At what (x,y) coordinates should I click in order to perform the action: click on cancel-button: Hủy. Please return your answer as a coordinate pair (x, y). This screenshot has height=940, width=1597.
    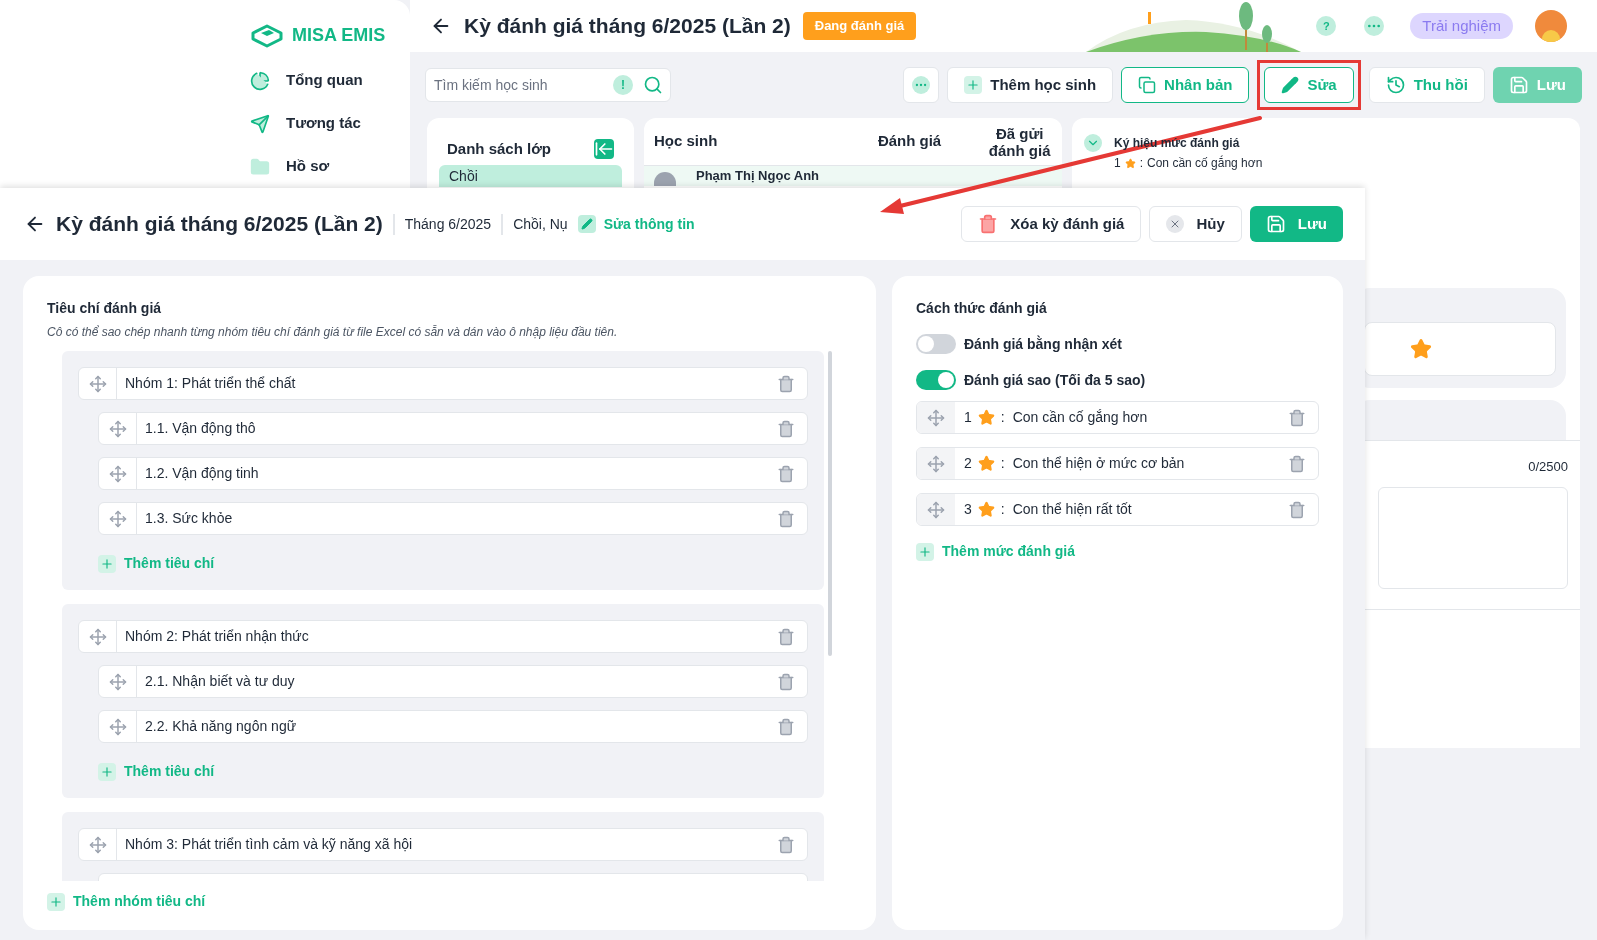
    Looking at the image, I should click on (1195, 224).